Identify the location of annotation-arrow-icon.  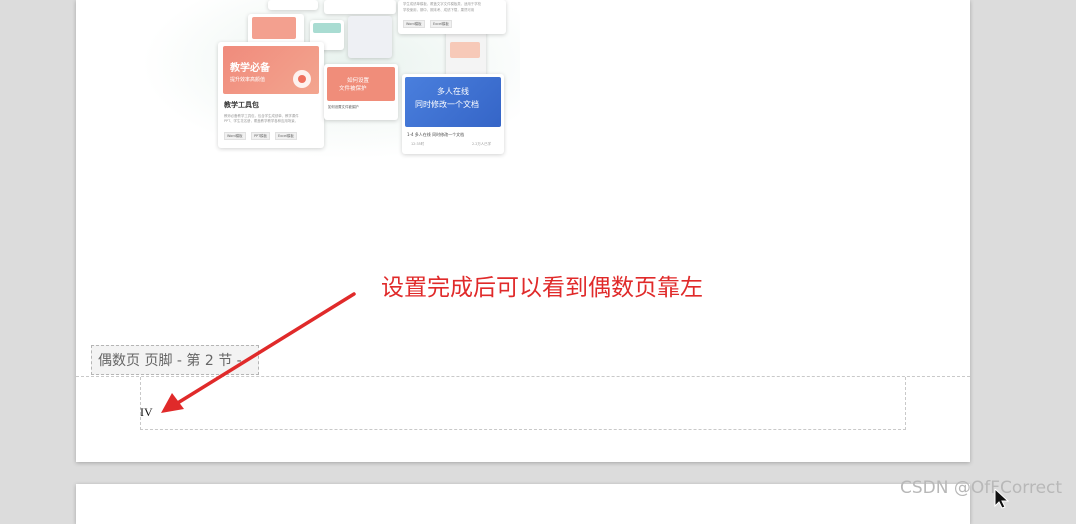
(258, 352).